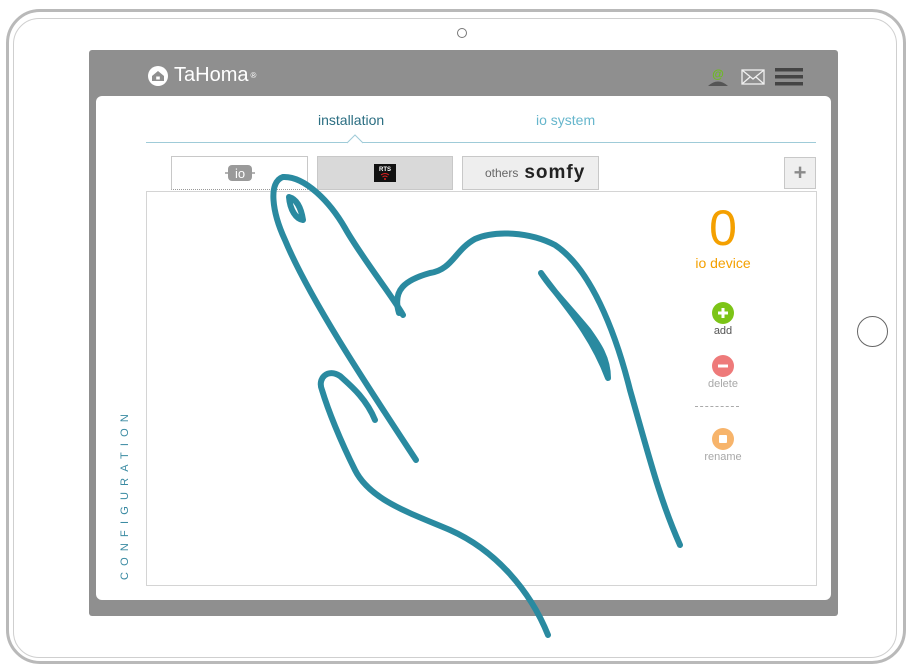 This screenshot has width=912, height=664. Describe the element at coordinates (462, 33) in the screenshot. I see `camera-icon` at that location.